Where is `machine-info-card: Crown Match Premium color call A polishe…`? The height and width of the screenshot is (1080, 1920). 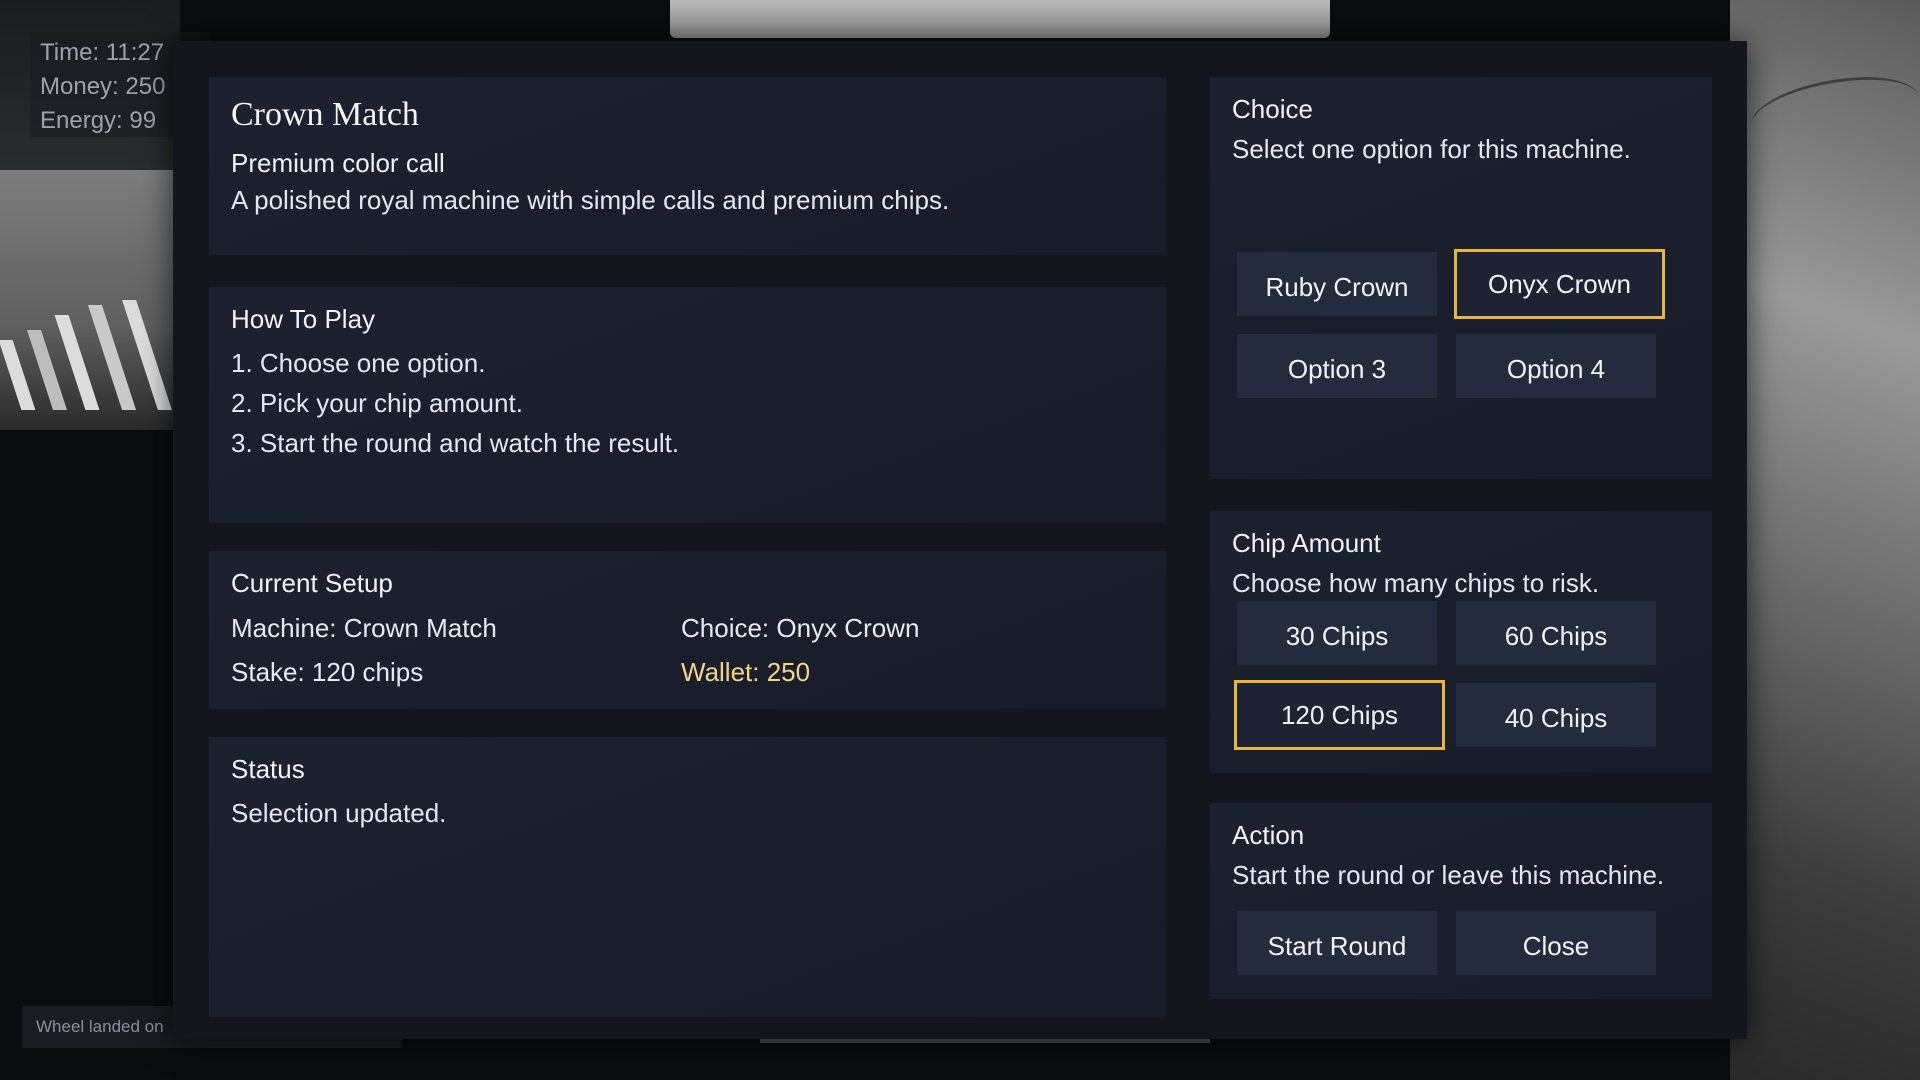 machine-info-card: Crown Match Premium color call A polishe… is located at coordinates (687, 166).